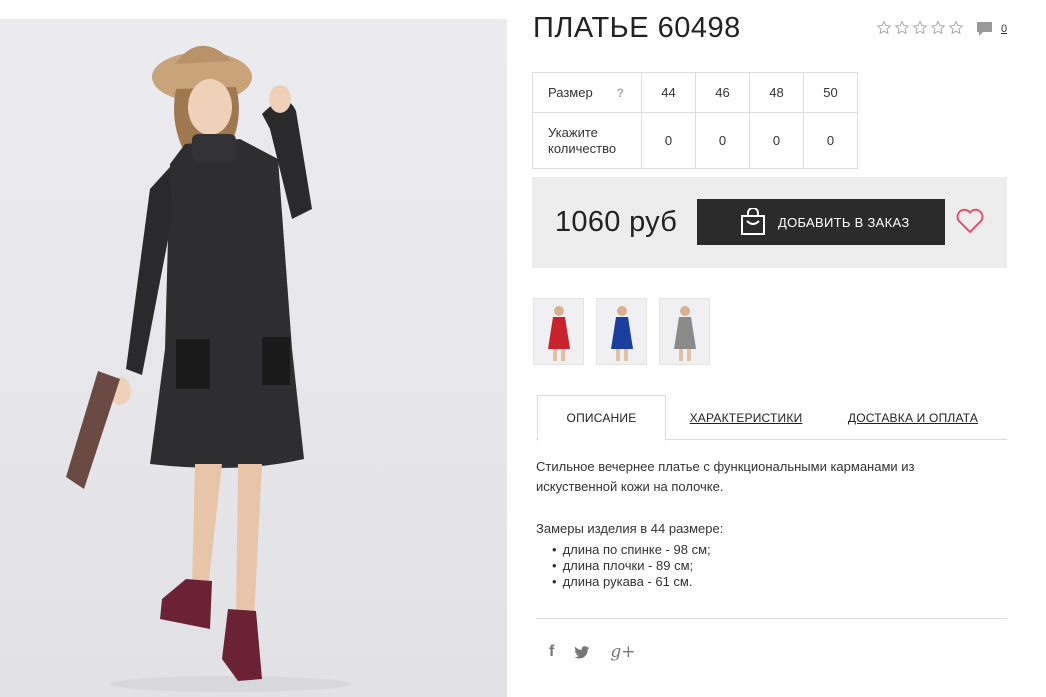 The height and width of the screenshot is (697, 1046). What do you see at coordinates (722, 92) in the screenshot?
I see `size-46: 46` at bounding box center [722, 92].